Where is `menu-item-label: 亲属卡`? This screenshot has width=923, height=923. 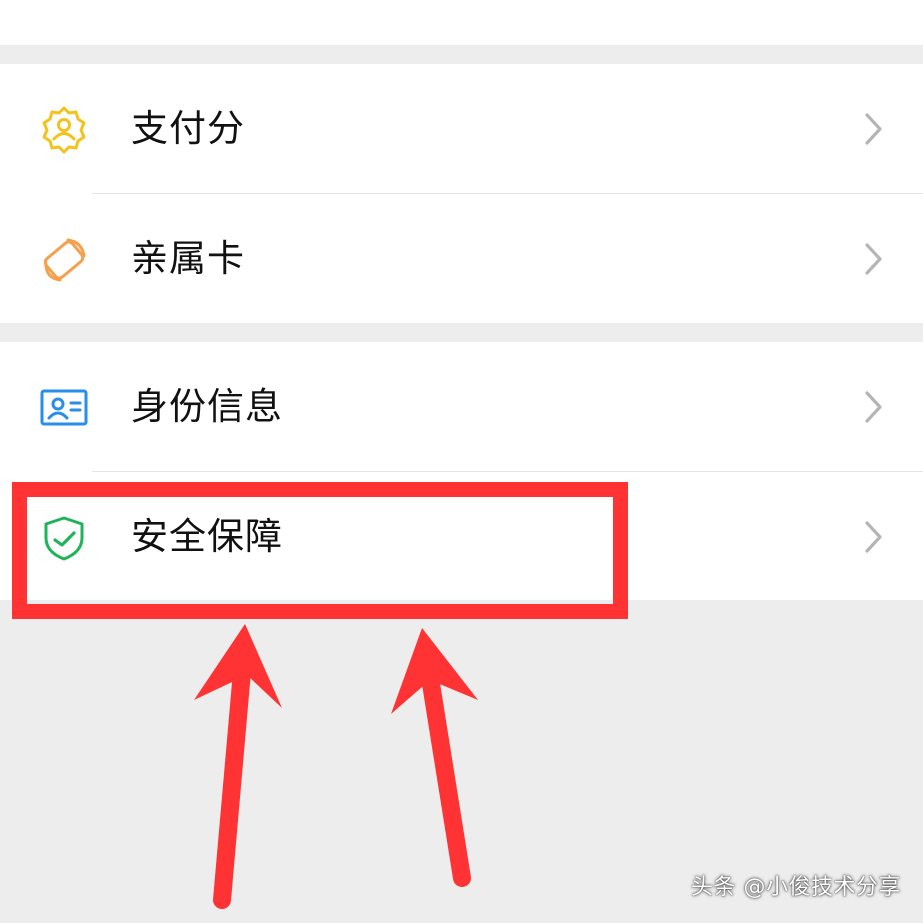 menu-item-label: 亲属卡 is located at coordinates (188, 258).